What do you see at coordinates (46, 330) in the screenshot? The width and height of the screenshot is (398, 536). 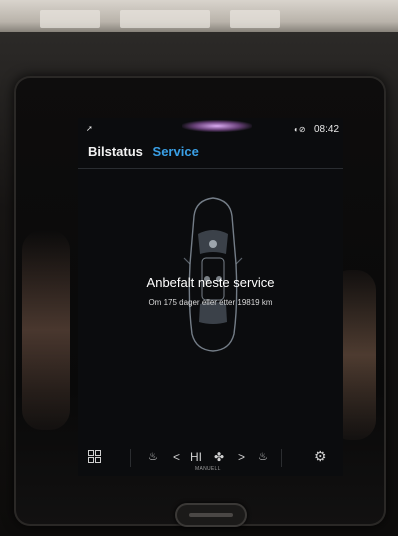 I see `reflection-left` at bounding box center [46, 330].